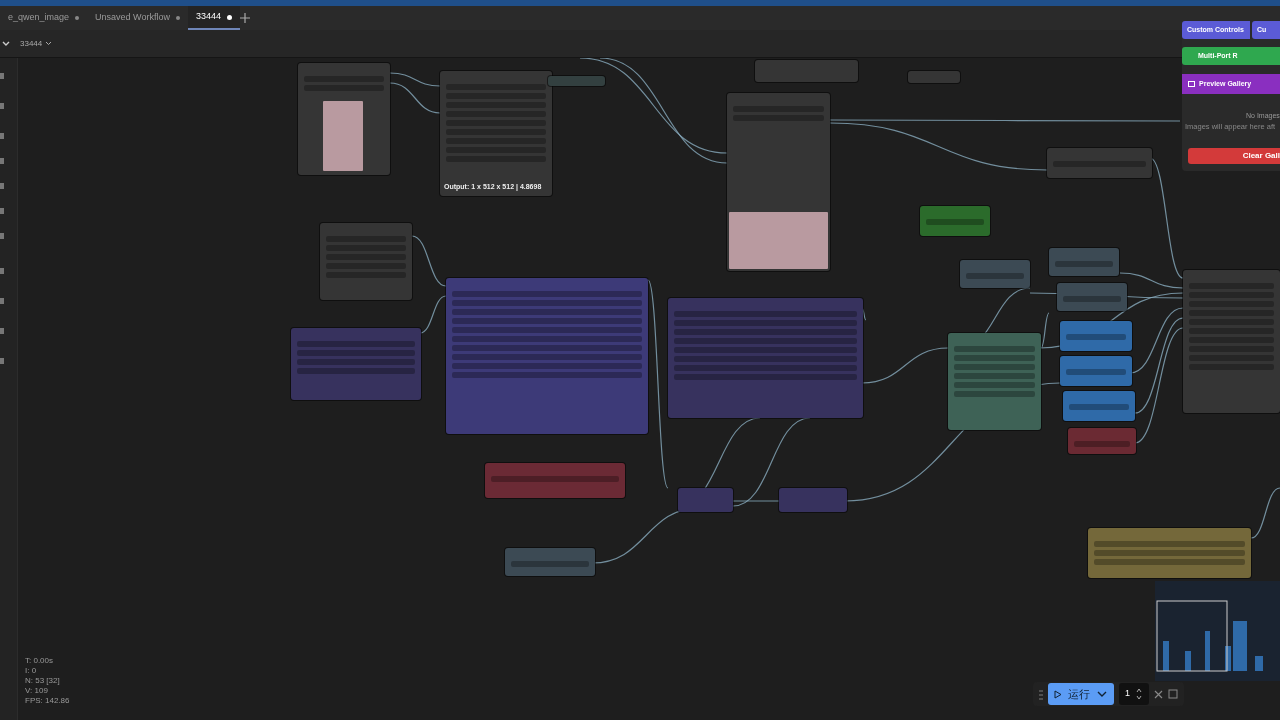 Image resolution: width=1280 pixels, height=720 pixels. What do you see at coordinates (1217, 631) in the screenshot?
I see `minimap` at bounding box center [1217, 631].